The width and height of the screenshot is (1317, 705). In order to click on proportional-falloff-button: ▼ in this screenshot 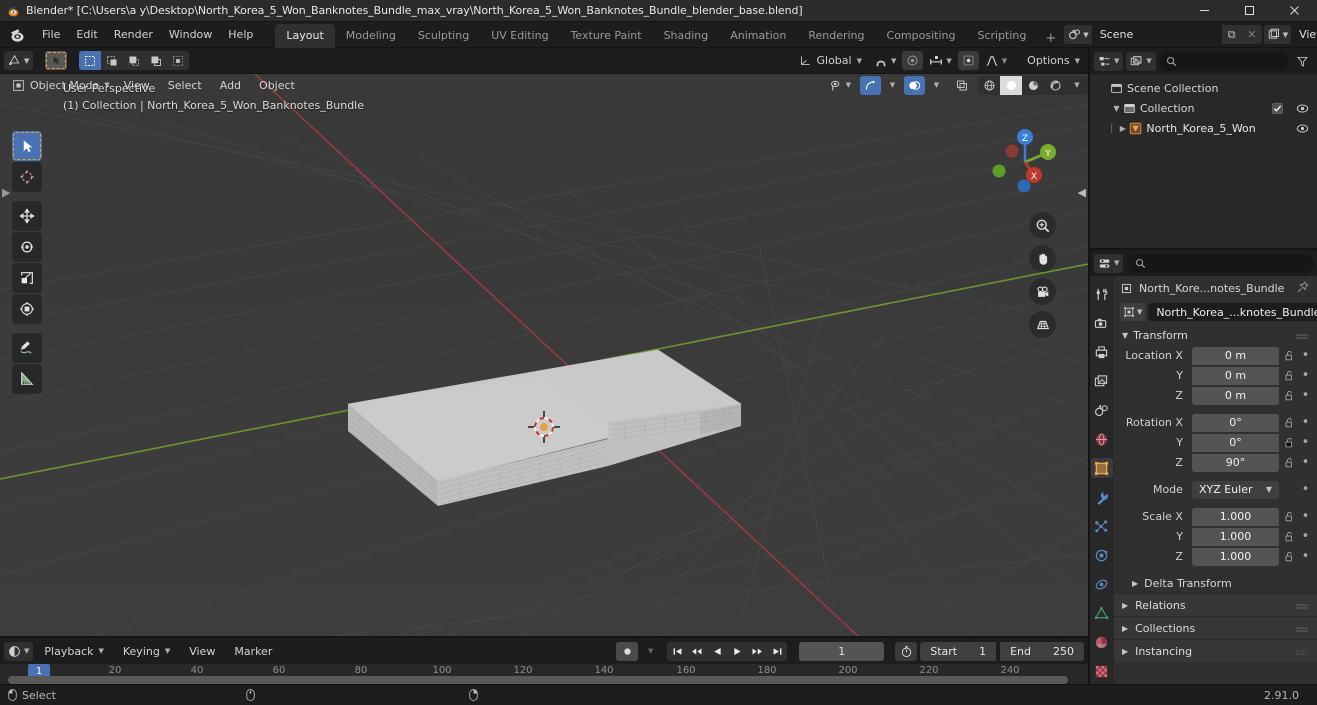, I will do `click(996, 60)`.